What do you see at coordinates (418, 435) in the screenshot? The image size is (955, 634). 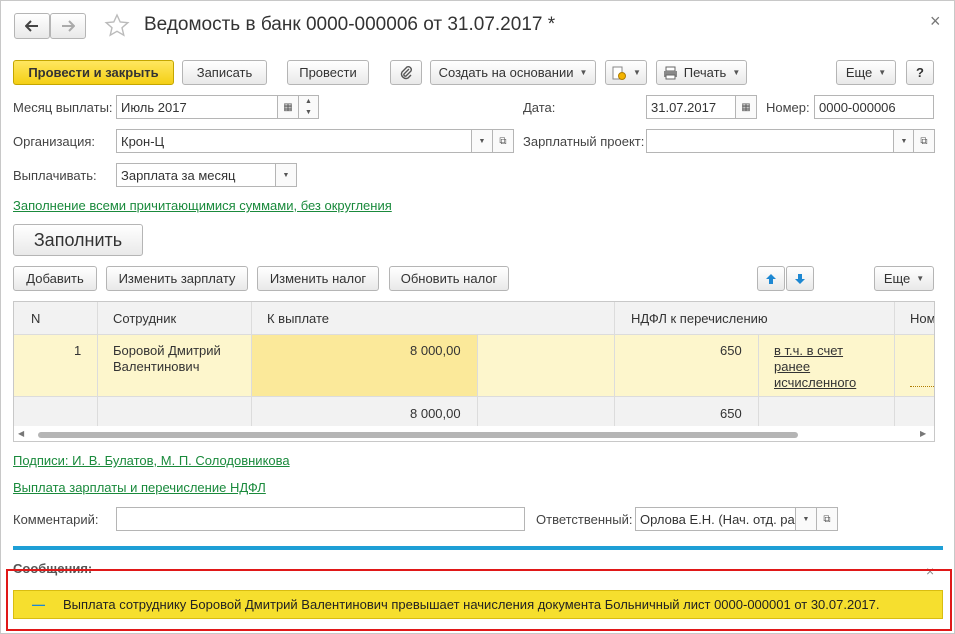 I see `scrollbar-thumb` at bounding box center [418, 435].